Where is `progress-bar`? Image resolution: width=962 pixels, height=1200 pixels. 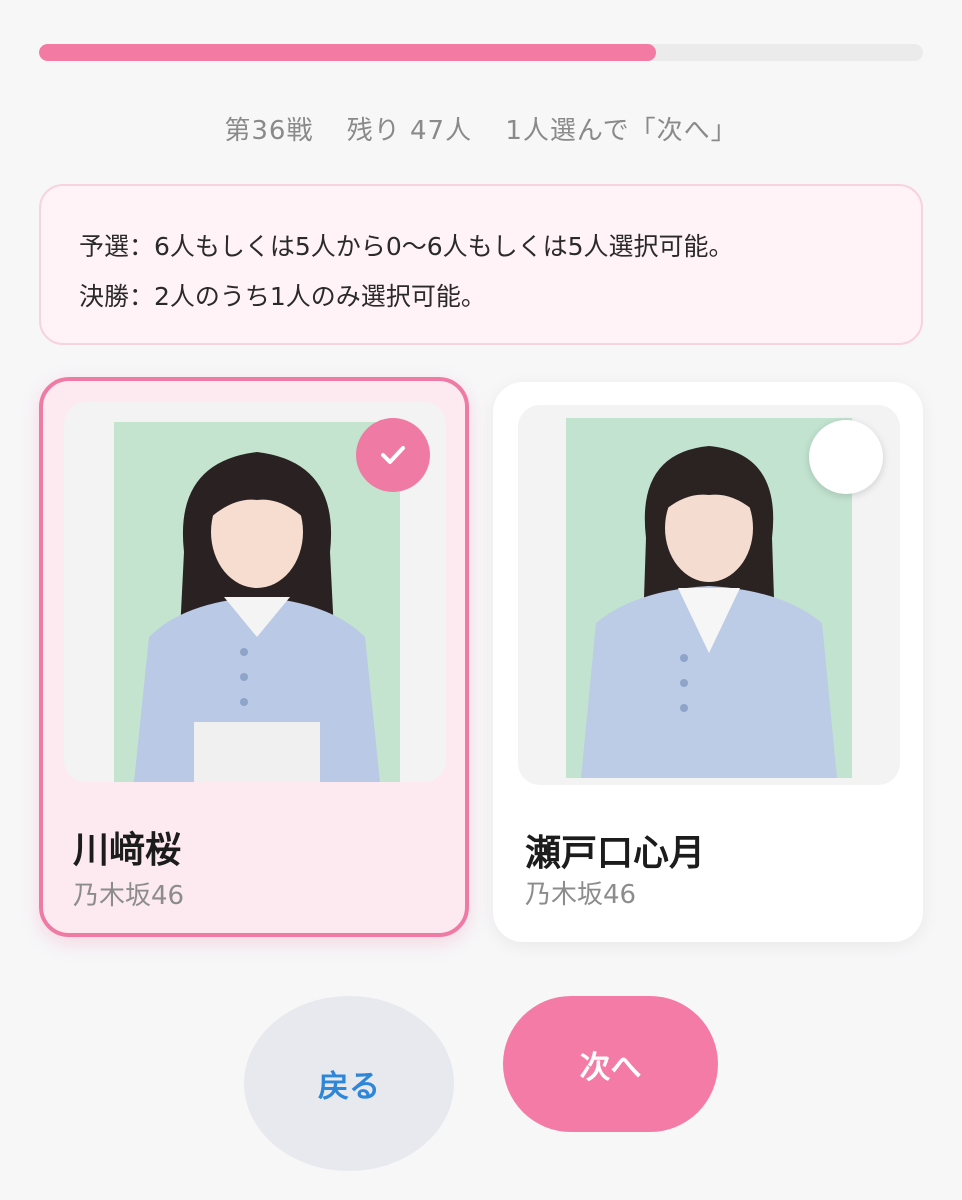
progress-bar is located at coordinates (481, 52).